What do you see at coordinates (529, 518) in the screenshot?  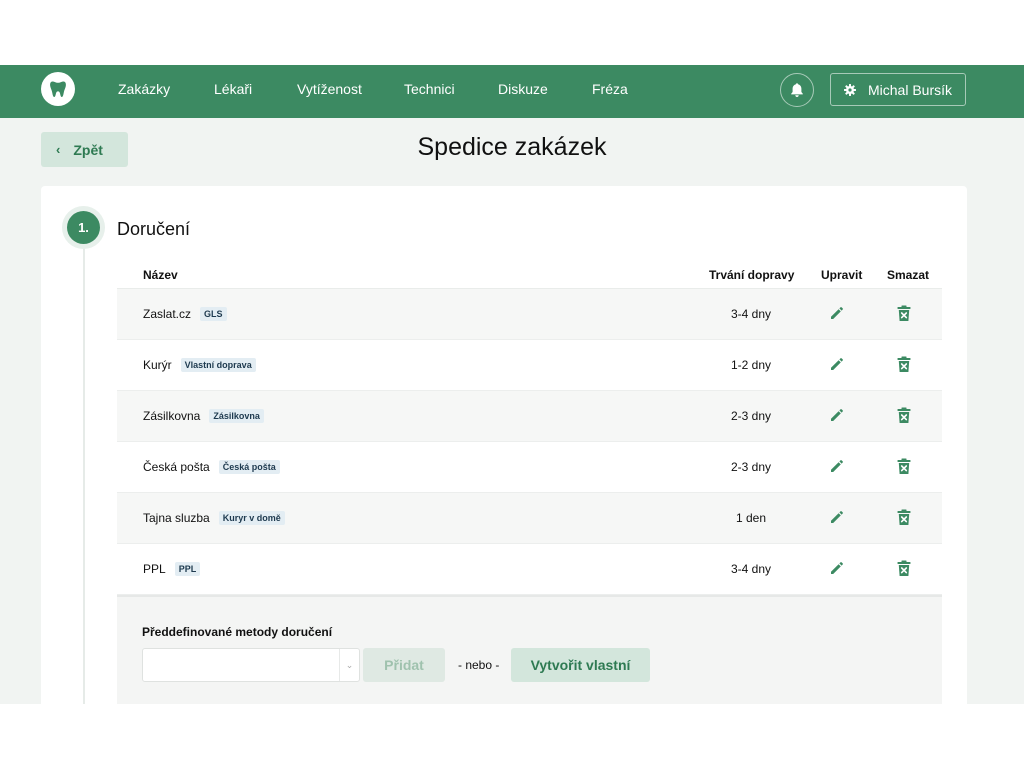 I see `table-row: Tajna sluzba Kuryr v domě 1 den` at bounding box center [529, 518].